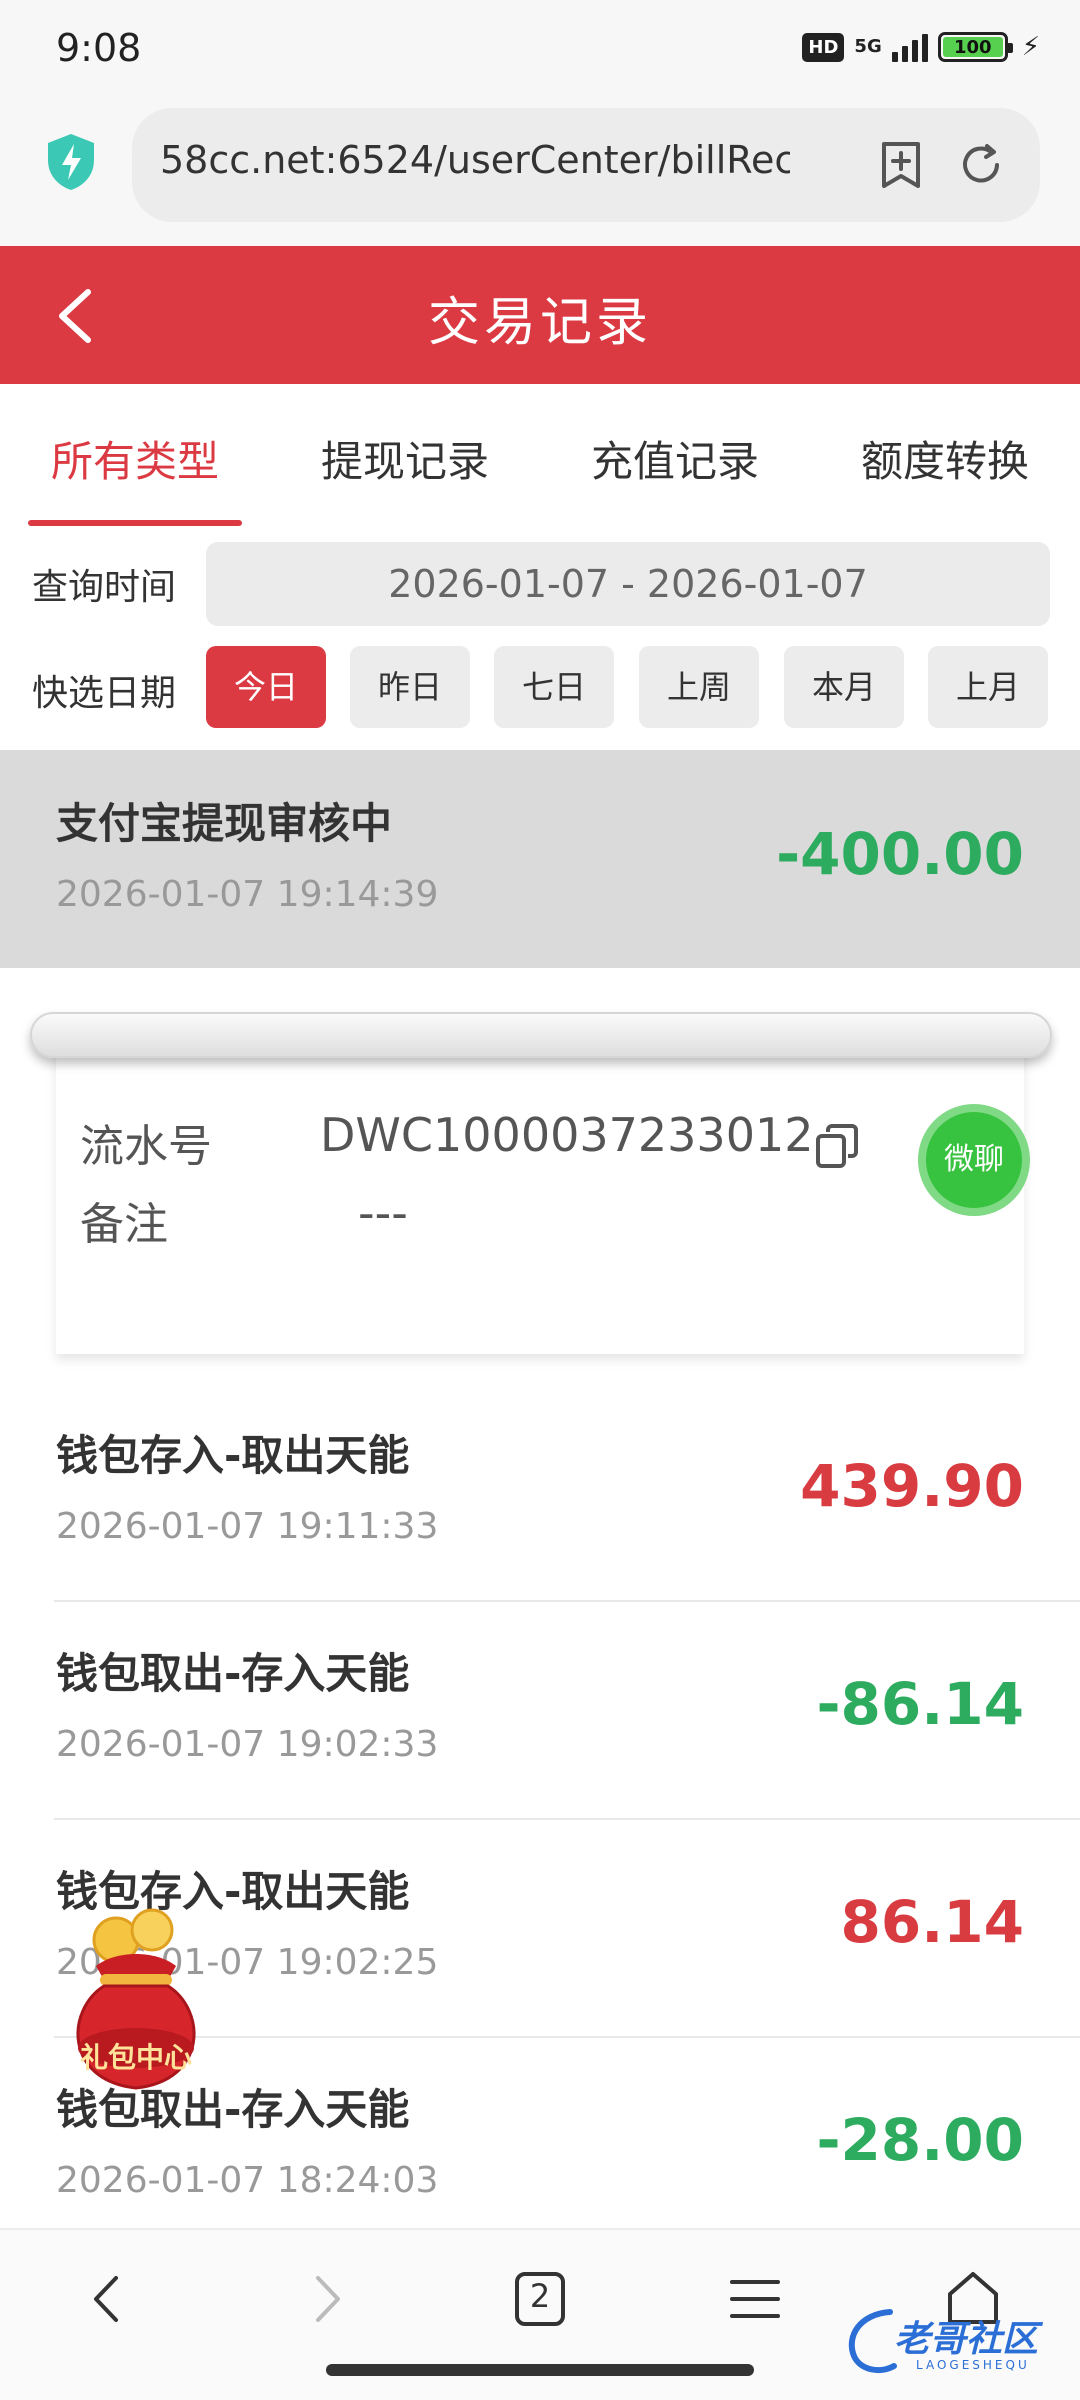 This screenshot has height=2400, width=1080. Describe the element at coordinates (540, 1491) in the screenshot. I see `record-row: 钱包存入-取出天能 2026-01-07 19:11:33 439.90` at that location.